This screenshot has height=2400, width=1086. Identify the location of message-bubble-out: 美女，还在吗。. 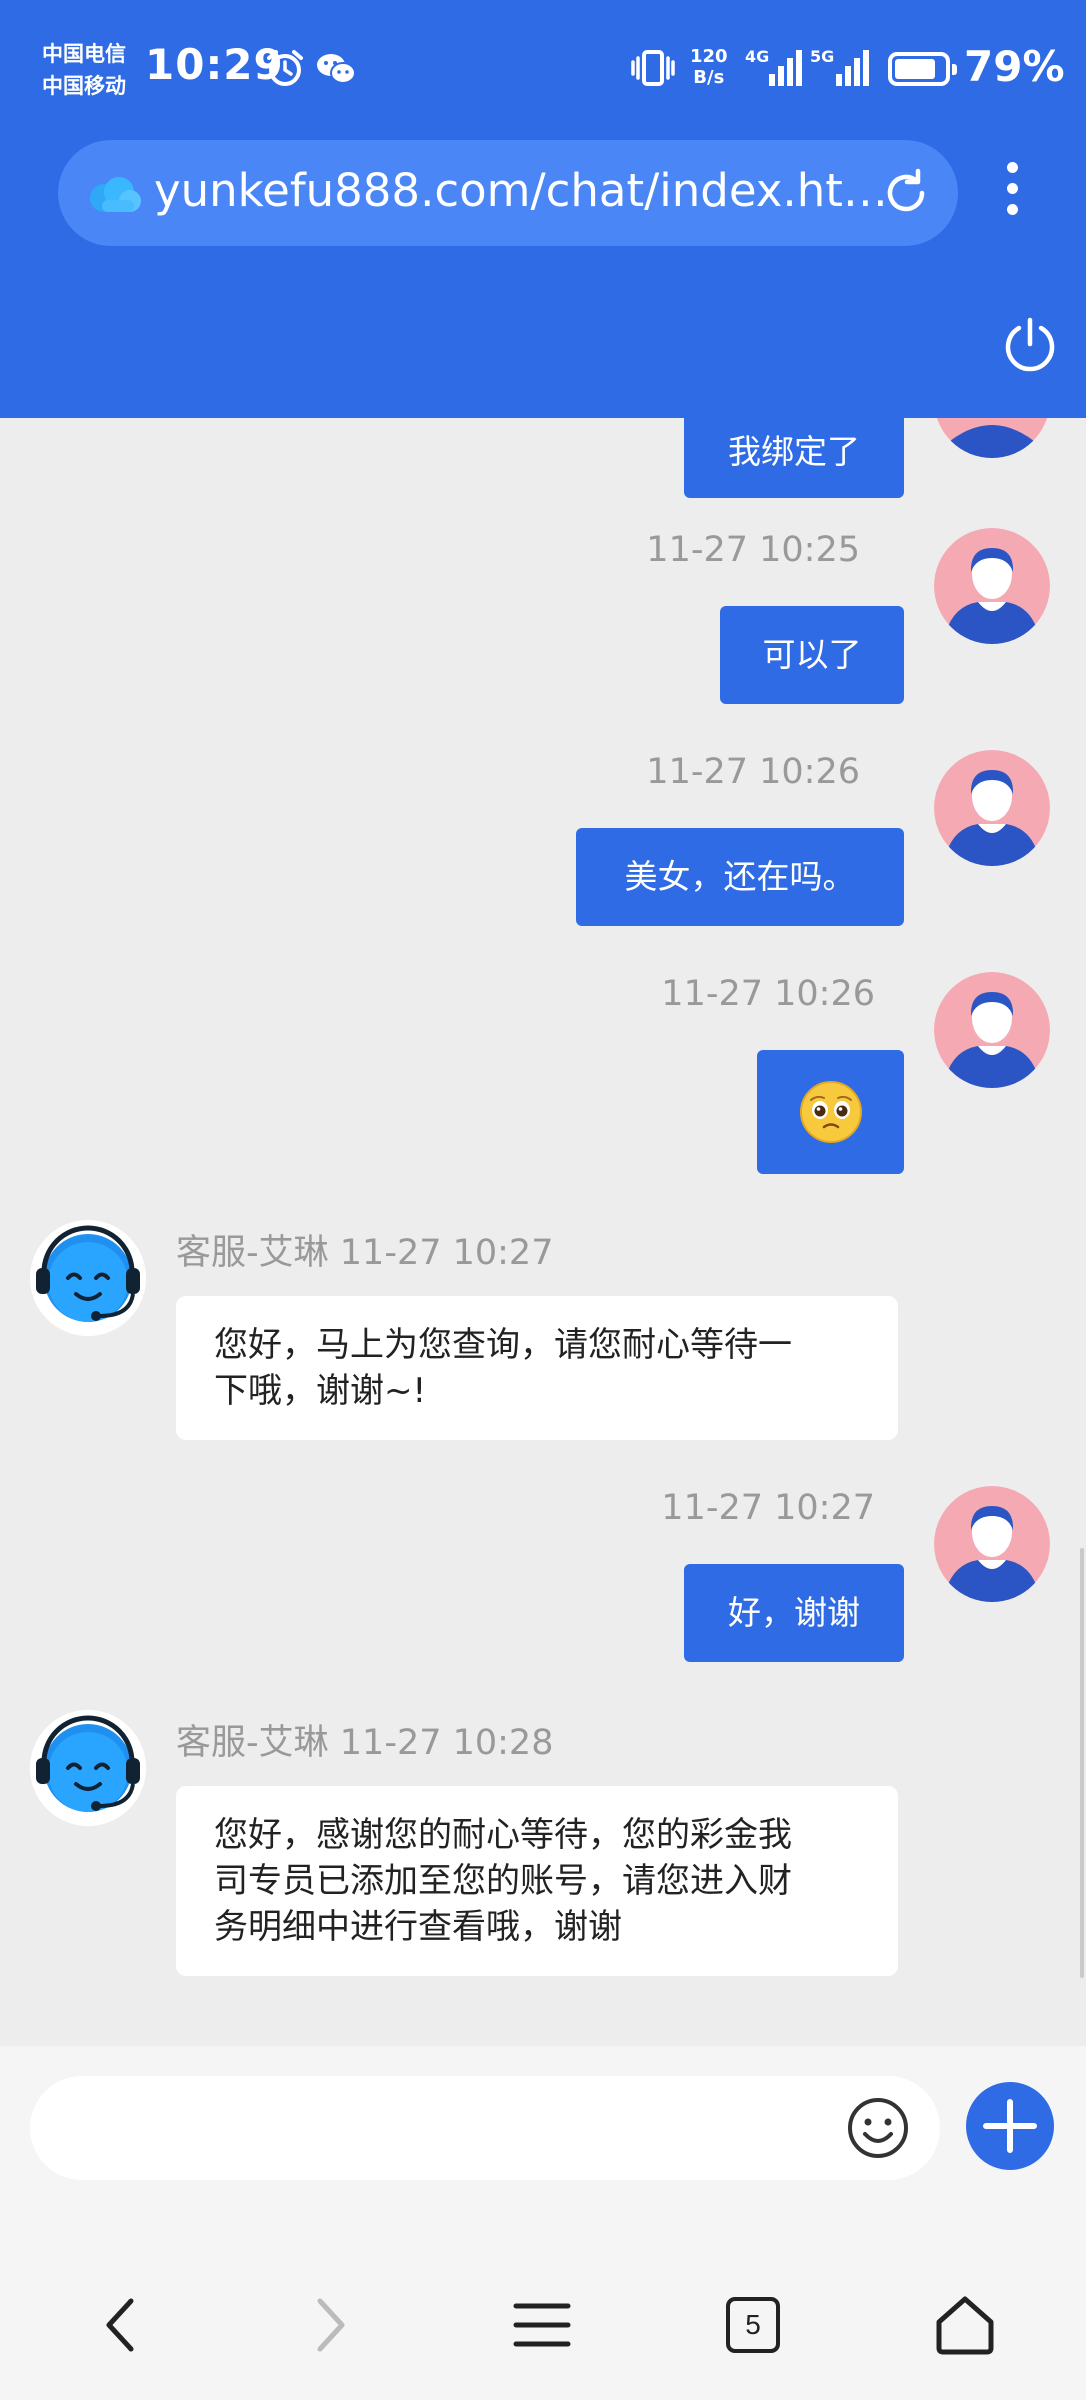
(740, 877).